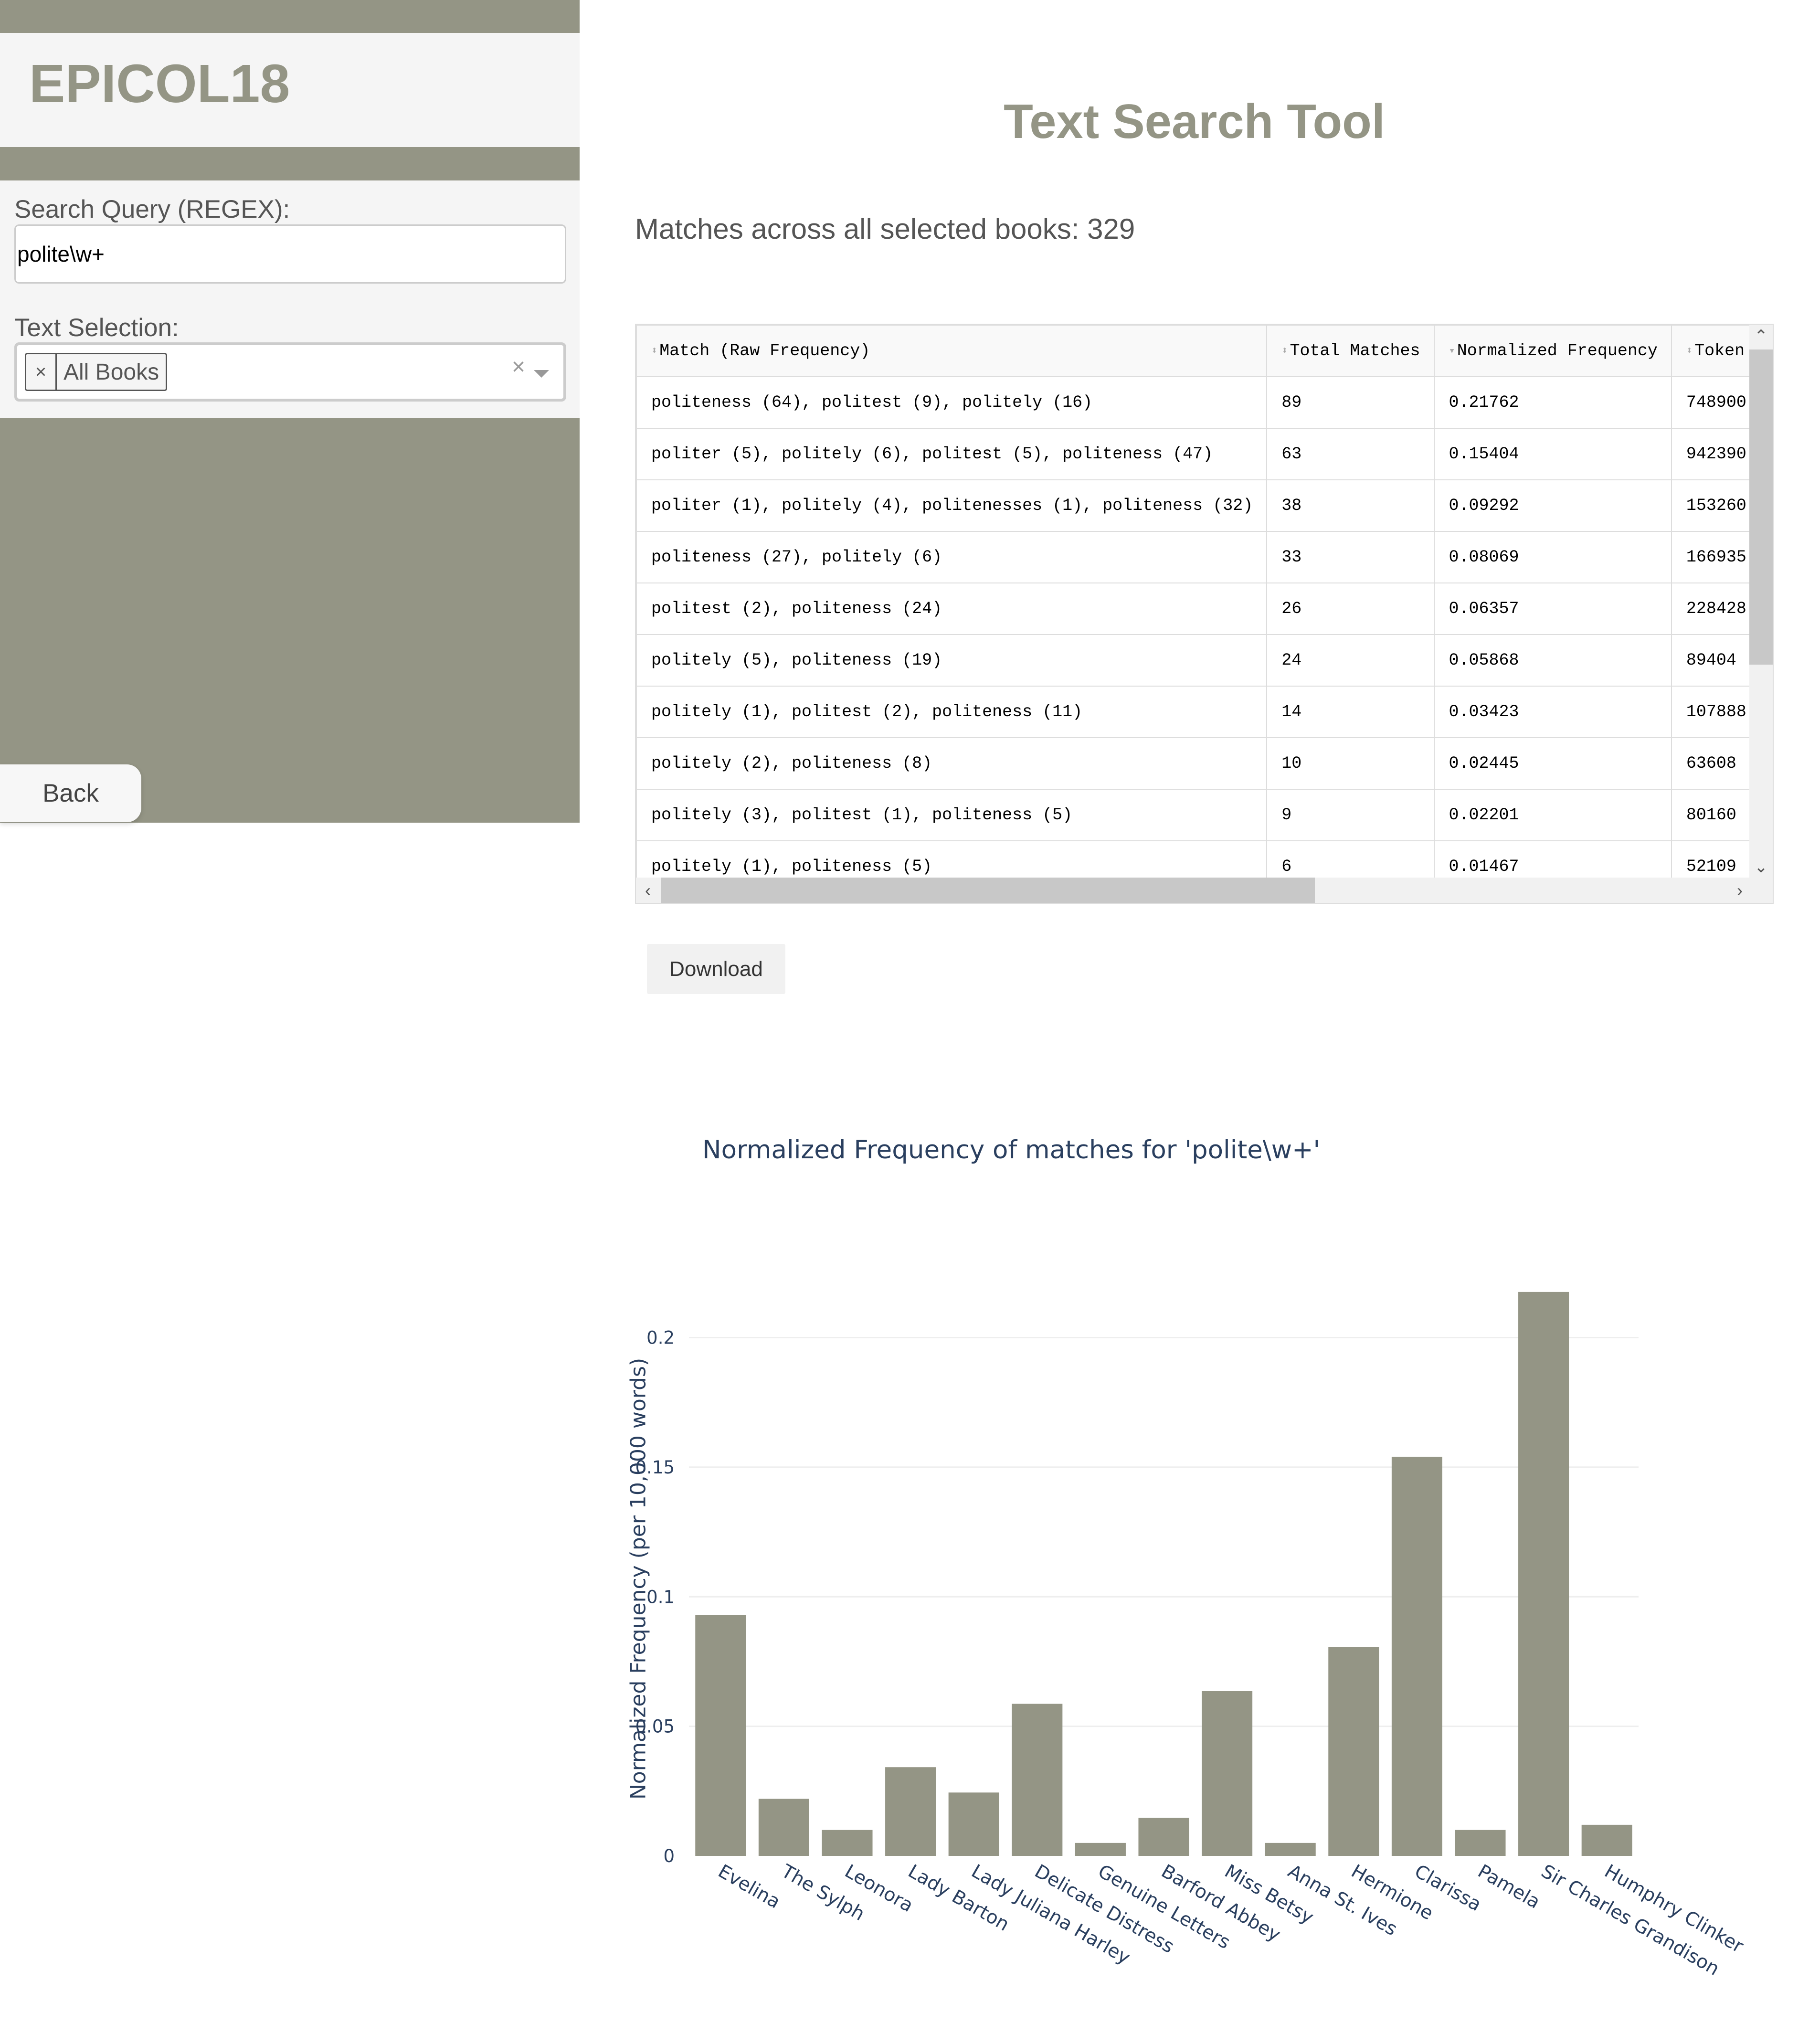 Image resolution: width=1809 pixels, height=2044 pixels. What do you see at coordinates (1350, 454) in the screenshot?
I see `table-cell: 63` at bounding box center [1350, 454].